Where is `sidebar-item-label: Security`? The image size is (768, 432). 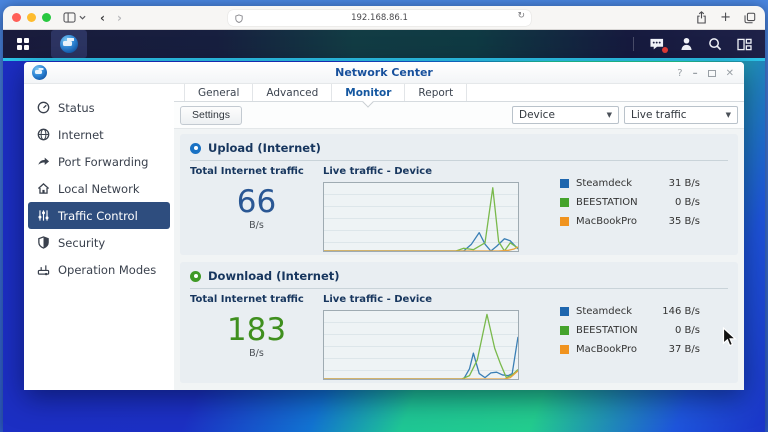
sidebar-item-label: Security is located at coordinates (82, 242).